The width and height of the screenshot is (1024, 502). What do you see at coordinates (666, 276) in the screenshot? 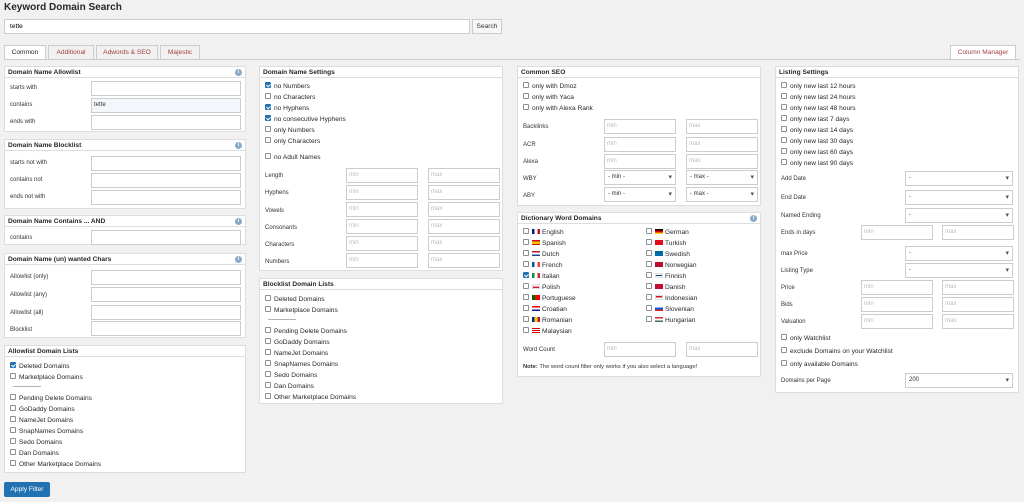
I see `lang-finnish: Finnish` at bounding box center [666, 276].